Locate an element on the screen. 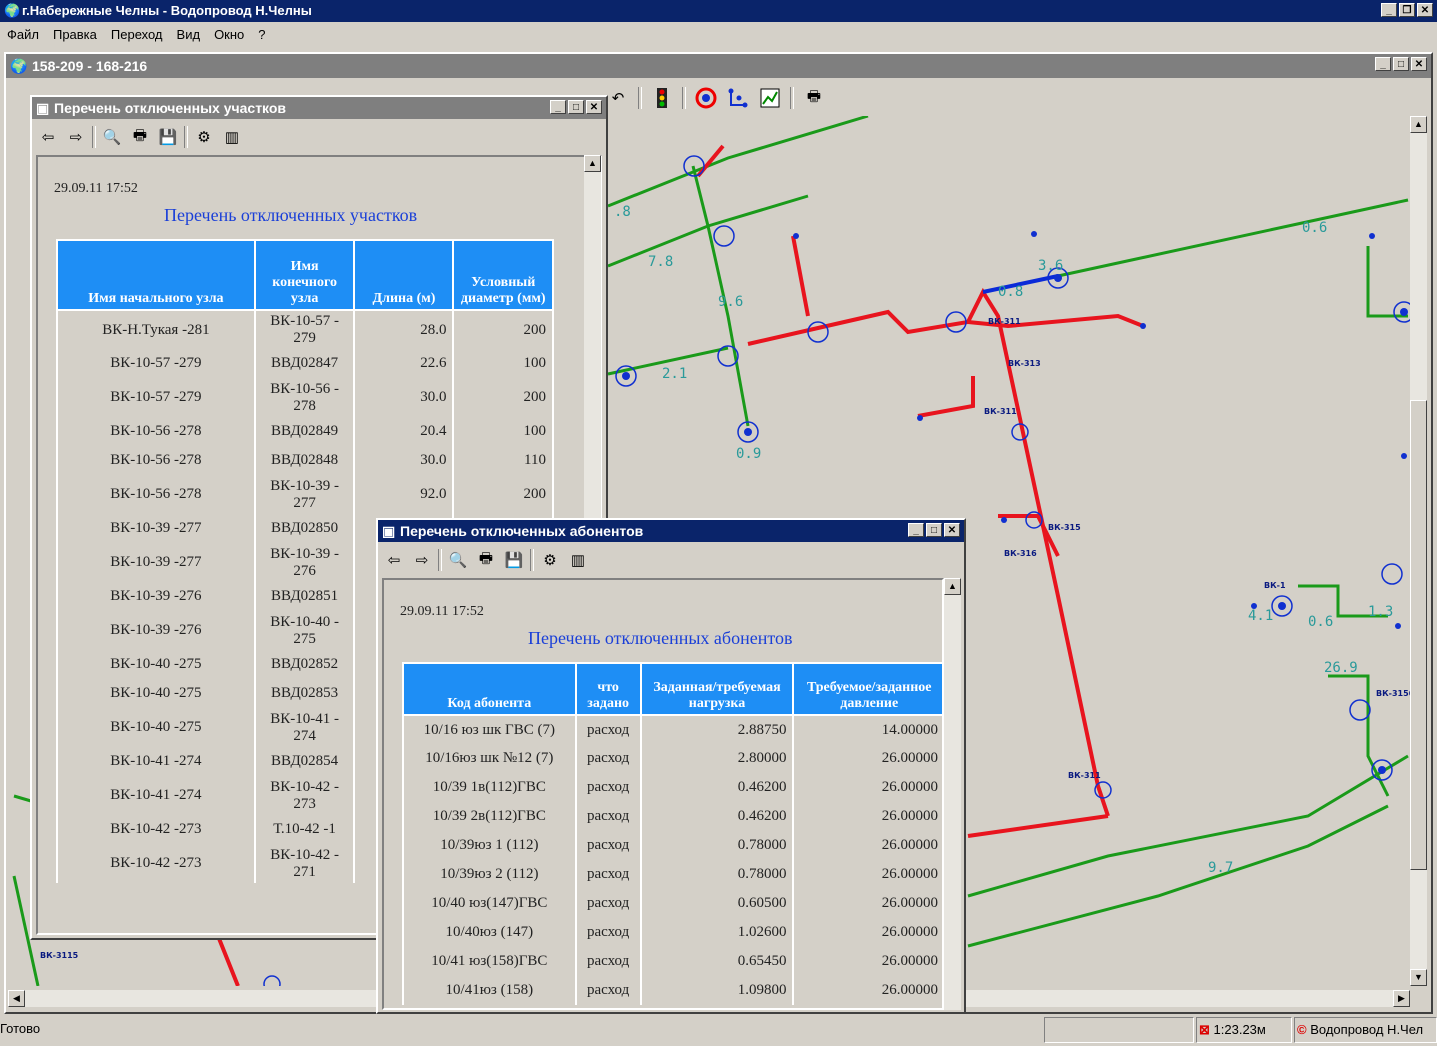 The width and height of the screenshot is (1437, 1046). column-header: Заданная/требуемая нагрузка is located at coordinates (717, 689).